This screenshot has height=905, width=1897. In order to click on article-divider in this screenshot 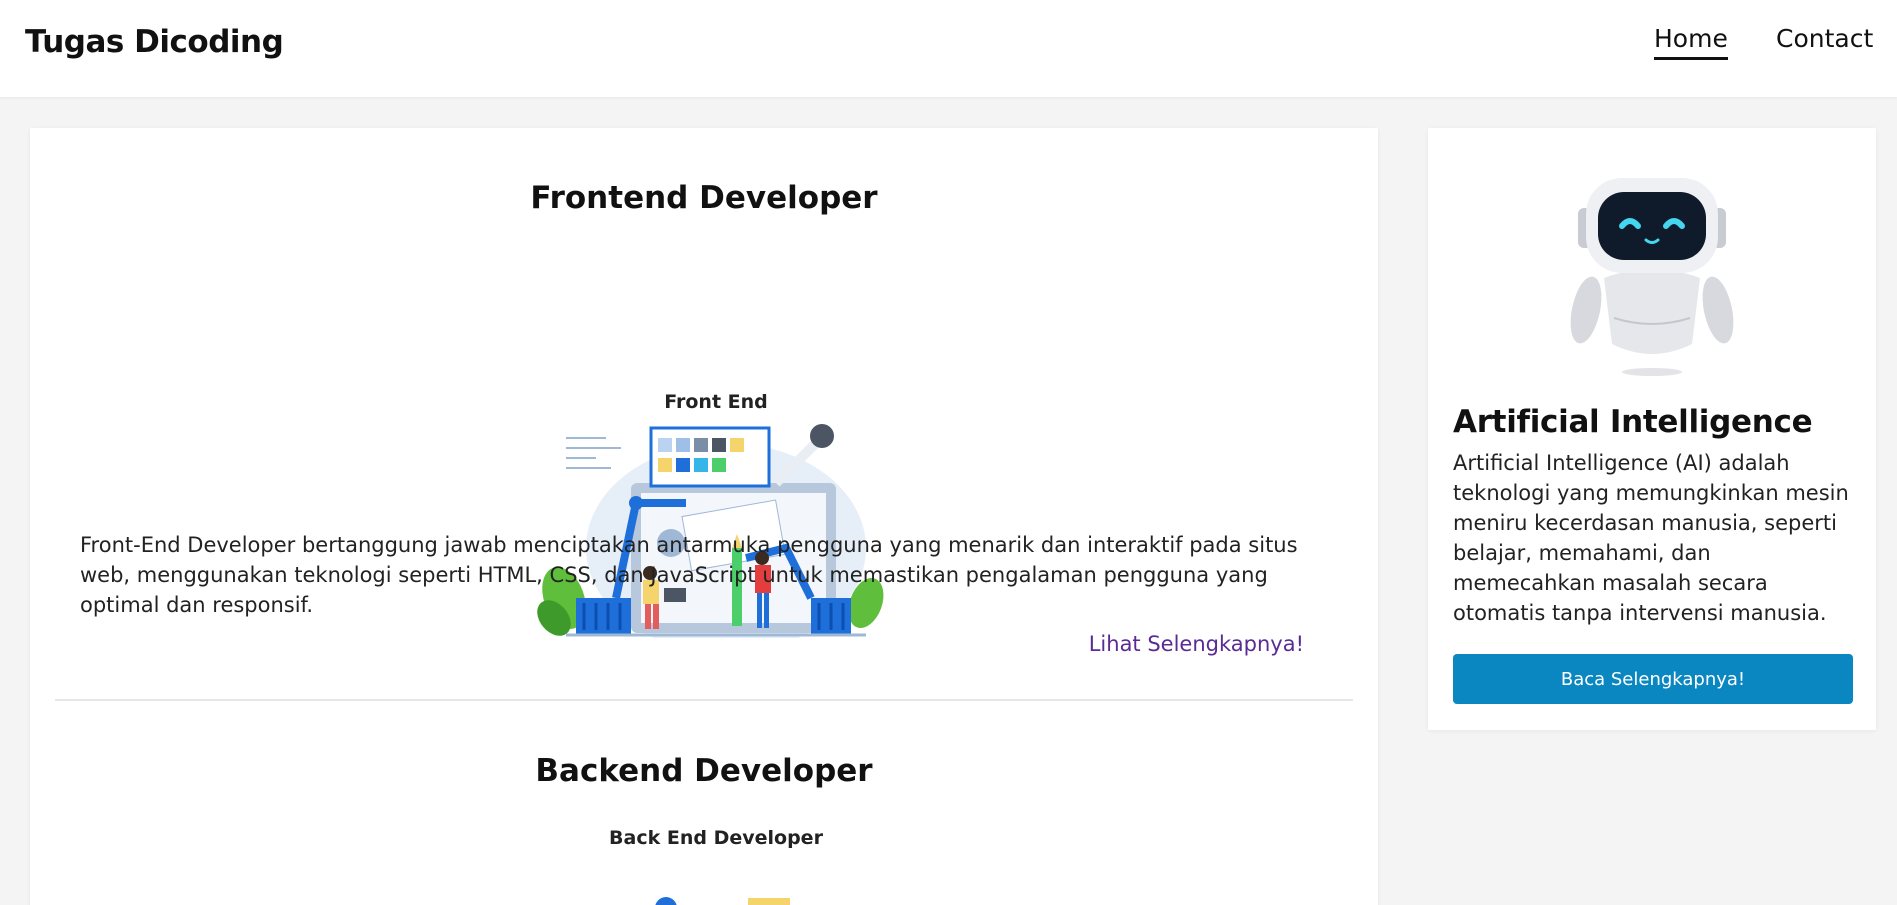, I will do `click(704, 700)`.